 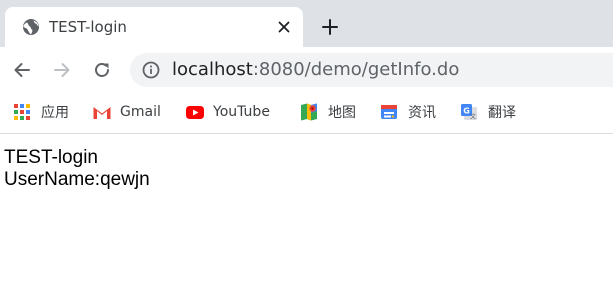 What do you see at coordinates (284, 27) in the screenshot?
I see `close-icon` at bounding box center [284, 27].